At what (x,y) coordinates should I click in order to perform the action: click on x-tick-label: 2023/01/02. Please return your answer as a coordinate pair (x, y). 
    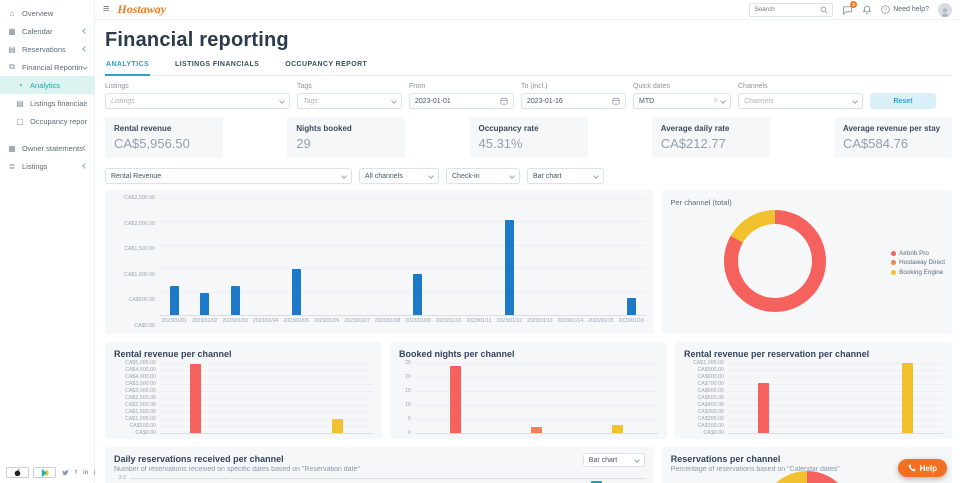
    Looking at the image, I should click on (204, 320).